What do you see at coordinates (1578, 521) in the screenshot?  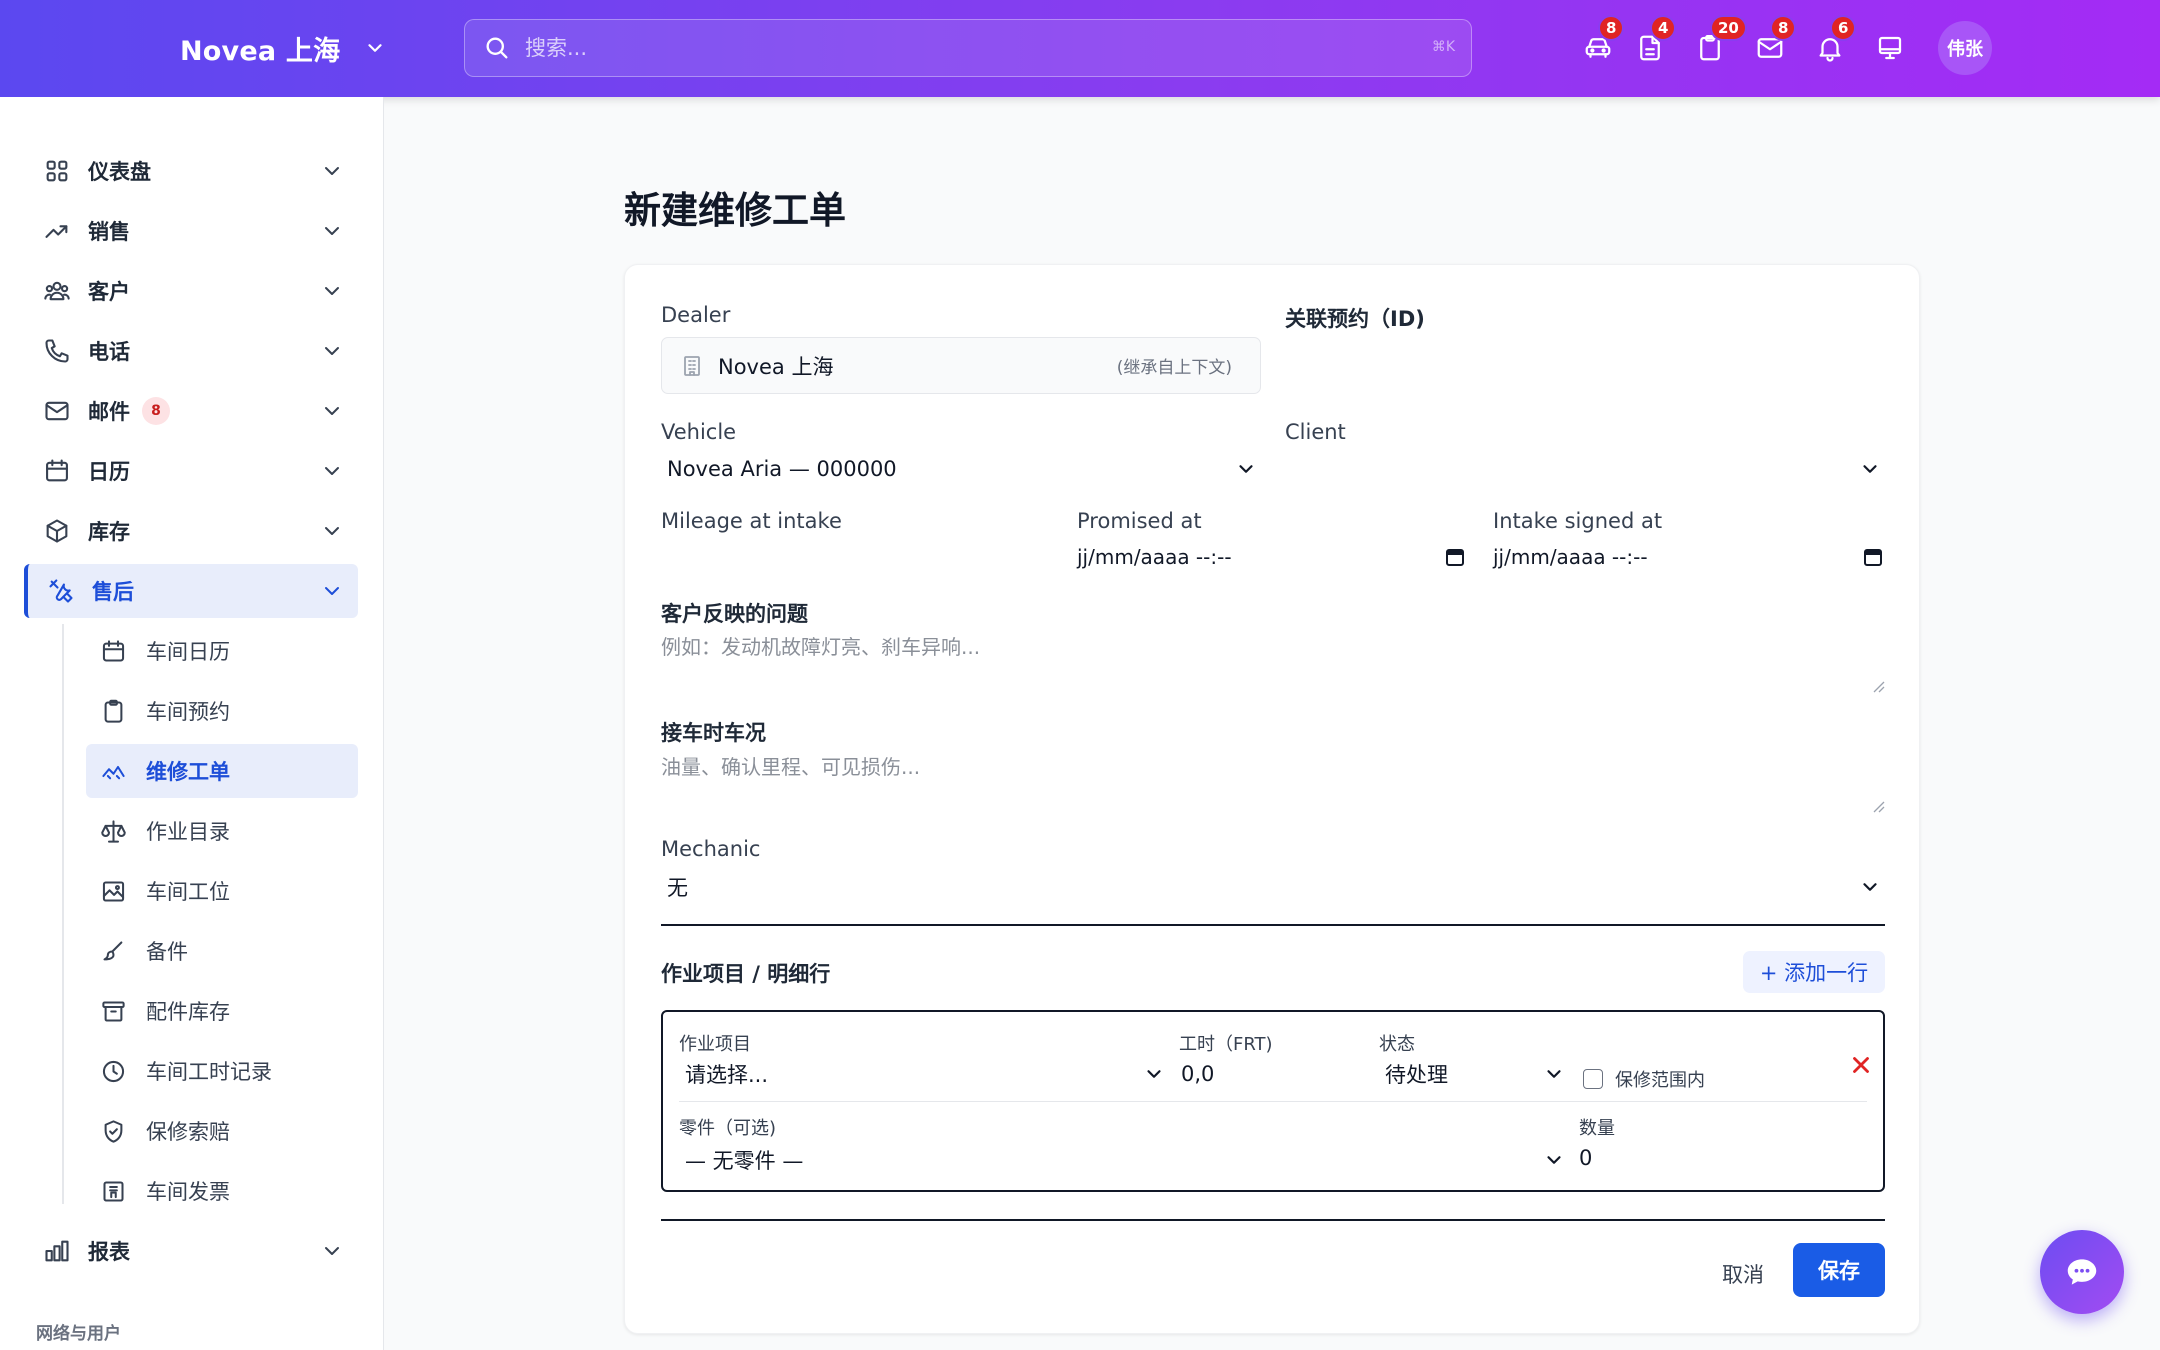 I see `intake-label: Intake signed at` at bounding box center [1578, 521].